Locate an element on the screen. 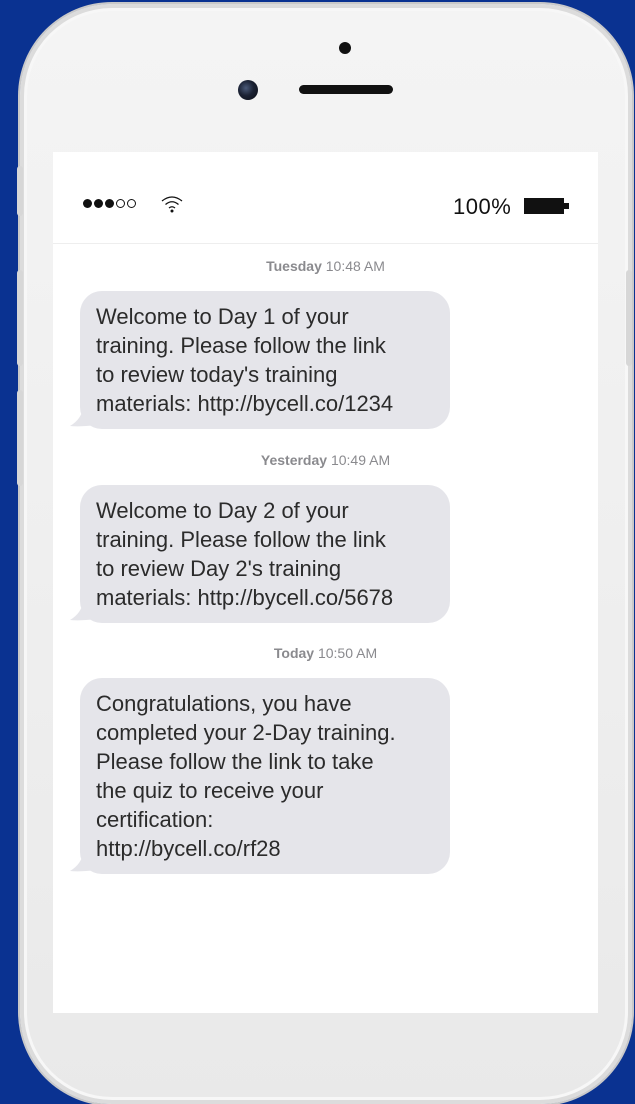 Image resolution: width=635 pixels, height=1104 pixels. timestamp-time: 10:48 AM is located at coordinates (355, 266).